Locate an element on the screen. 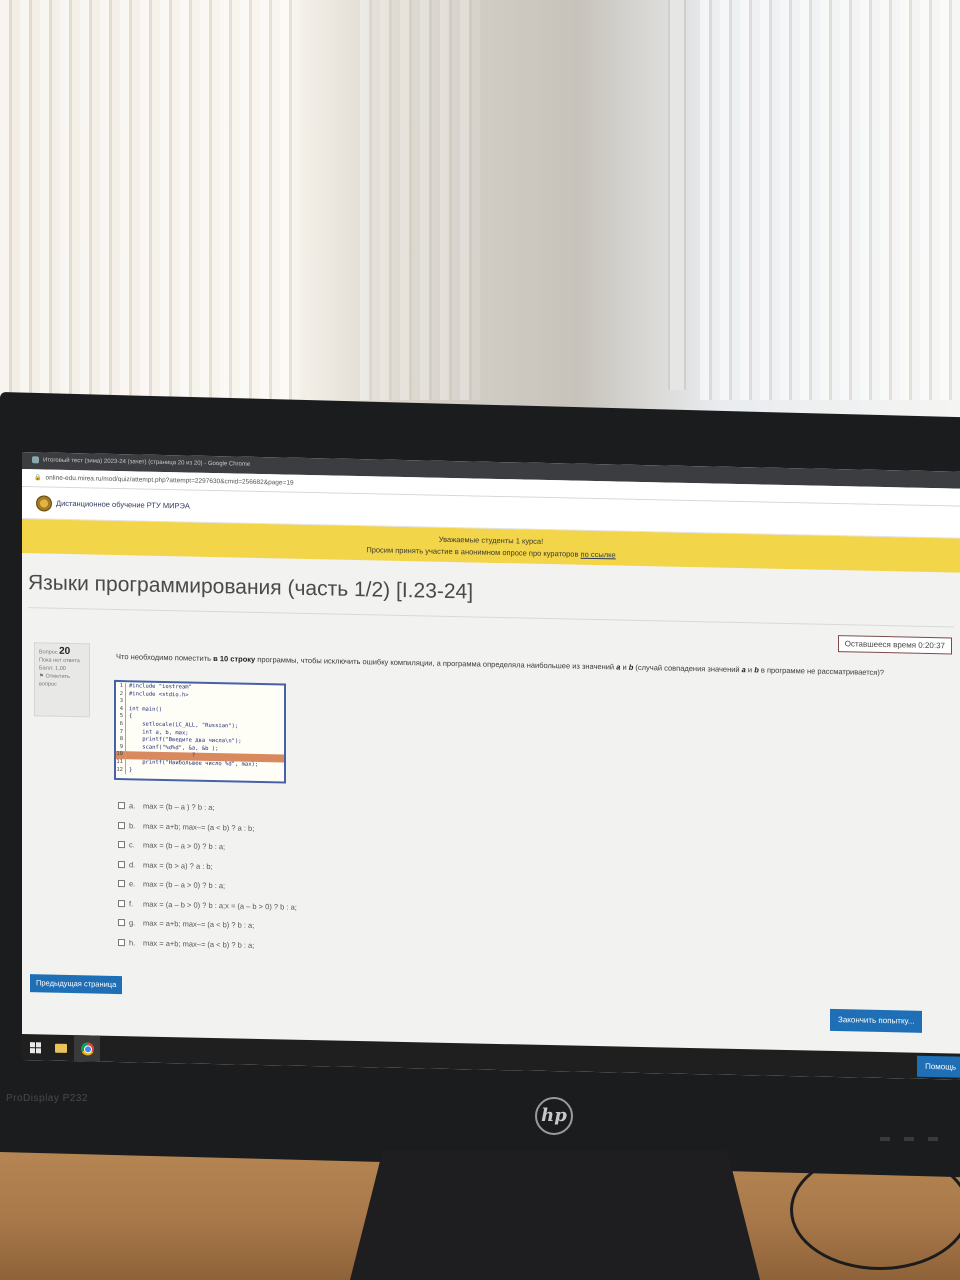 This screenshot has height=1280, width=960. line-number: 10 is located at coordinates (121, 755).